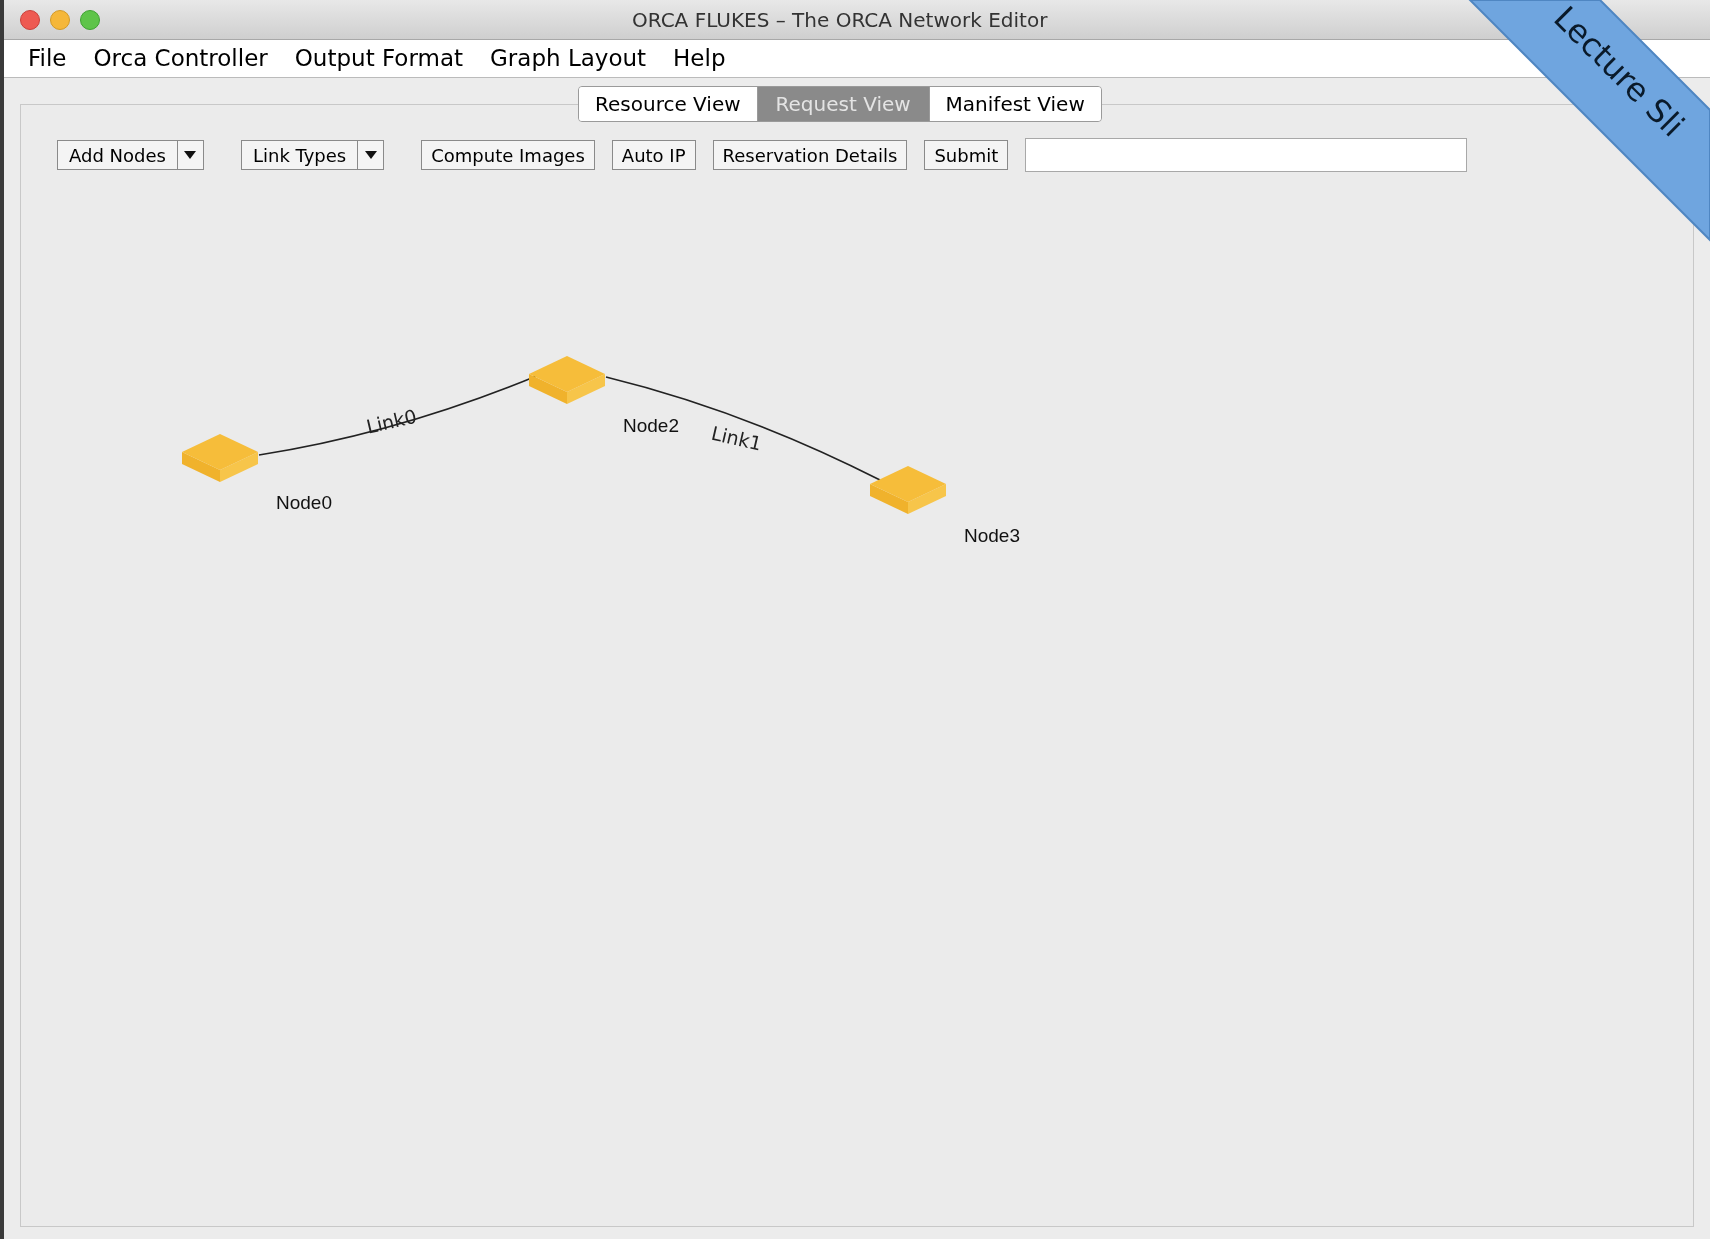  I want to click on input-field, so click(1246, 155).